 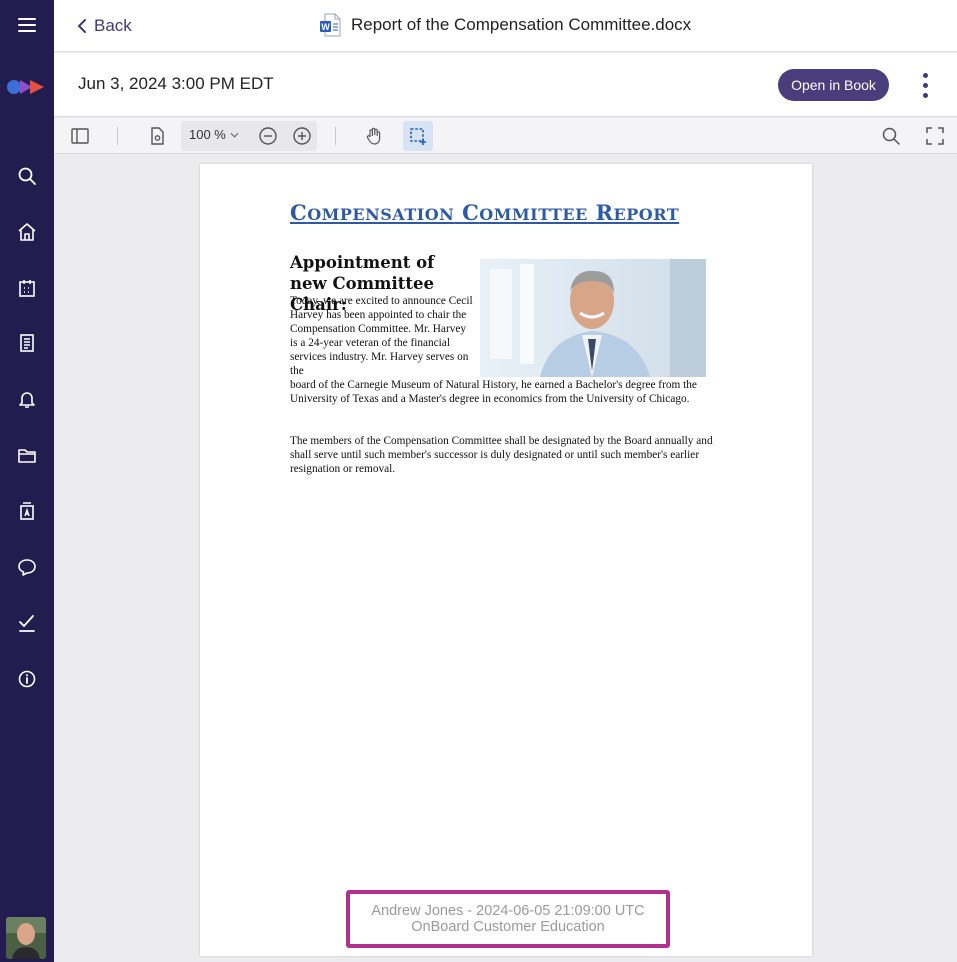 I want to click on search-icon, so click(x=27, y=176).